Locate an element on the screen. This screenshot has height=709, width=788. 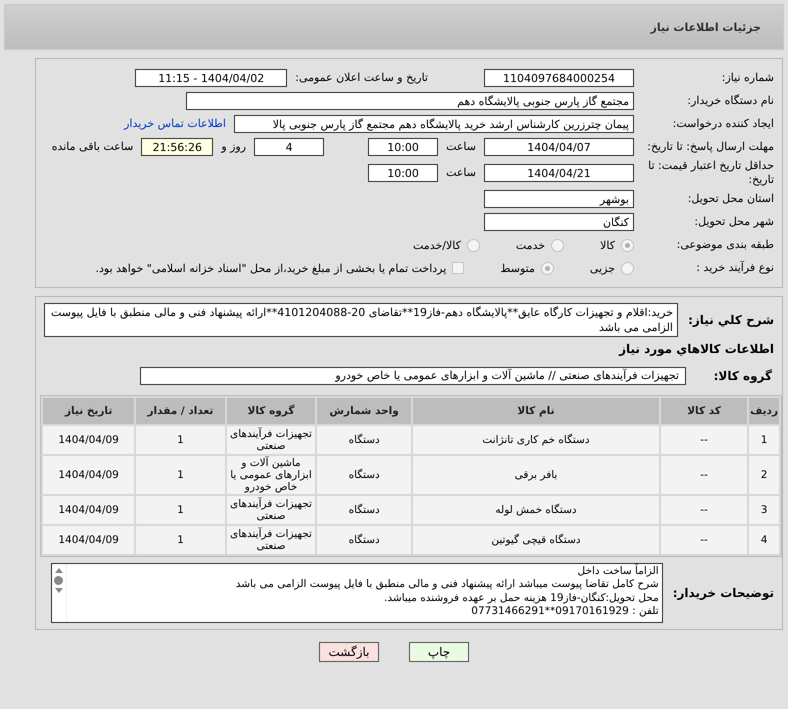
field-label: حداقل تاریخ اعتبار قیمت: تا تاریخ: is located at coordinates (711, 172).